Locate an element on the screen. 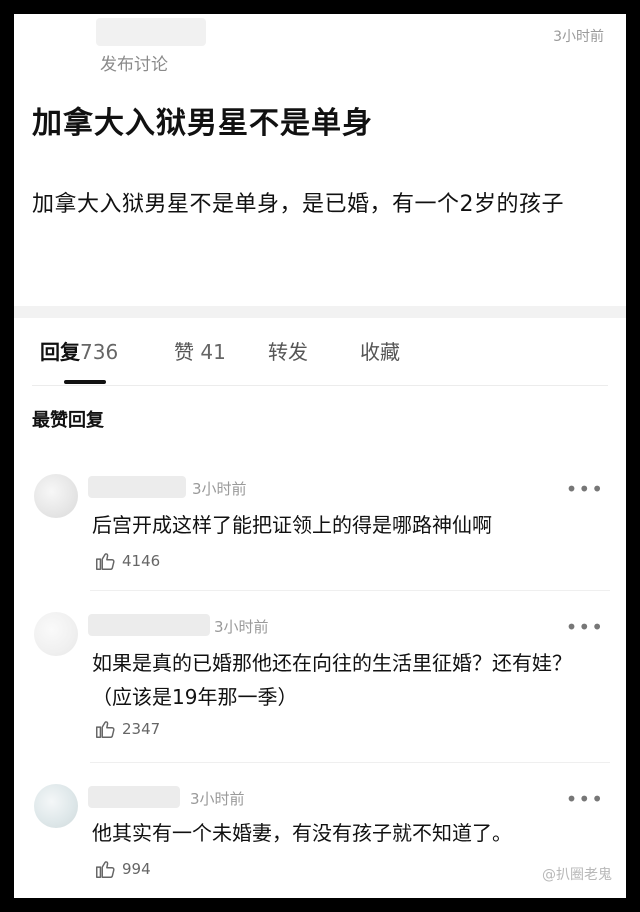  tab-divider is located at coordinates (320, 385).